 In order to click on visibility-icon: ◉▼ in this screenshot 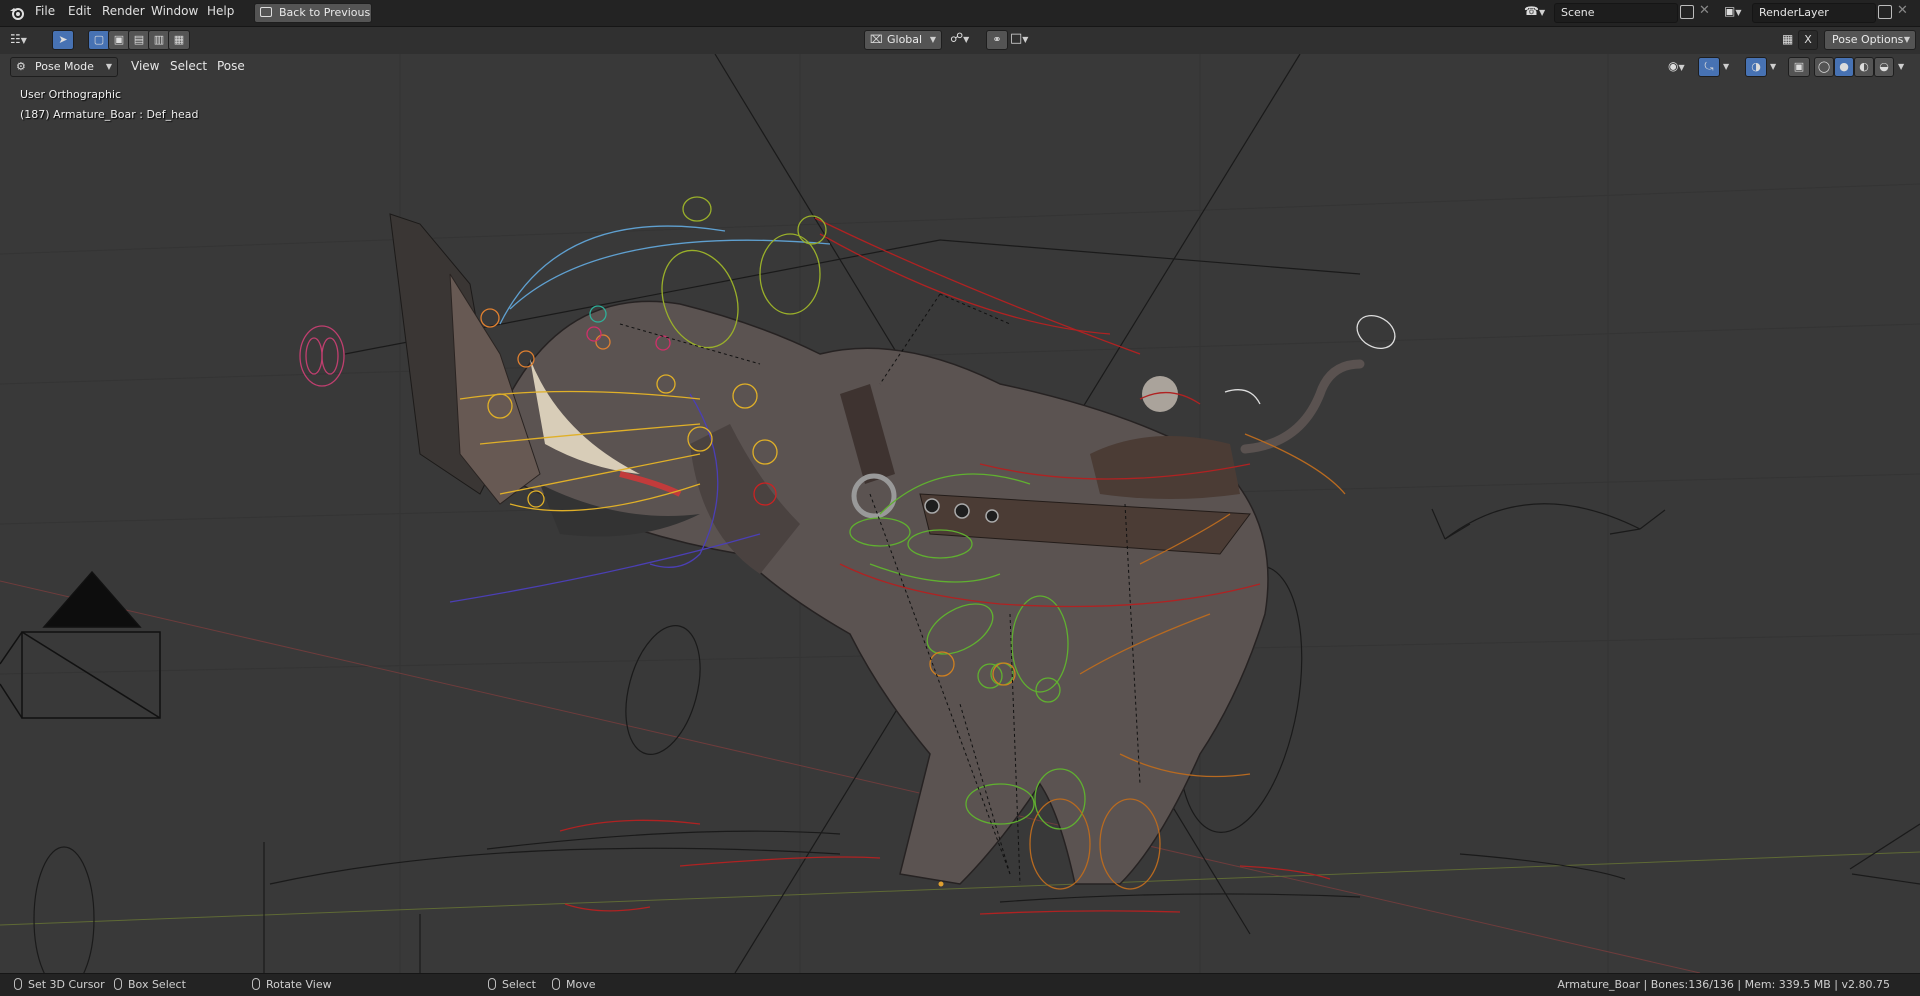, I will do `click(1676, 66)`.